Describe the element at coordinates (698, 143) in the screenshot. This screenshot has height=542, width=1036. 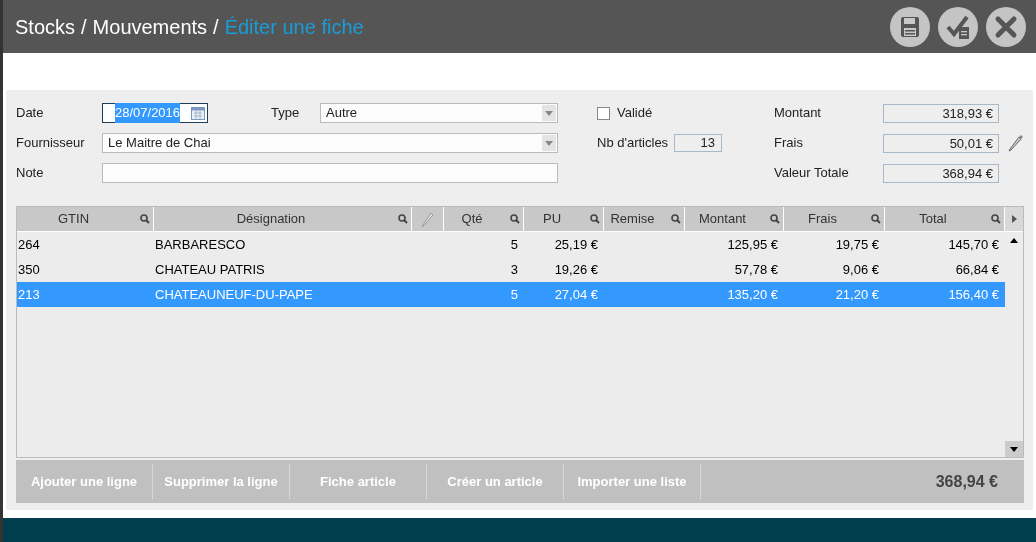
I see `count-field: 13` at that location.